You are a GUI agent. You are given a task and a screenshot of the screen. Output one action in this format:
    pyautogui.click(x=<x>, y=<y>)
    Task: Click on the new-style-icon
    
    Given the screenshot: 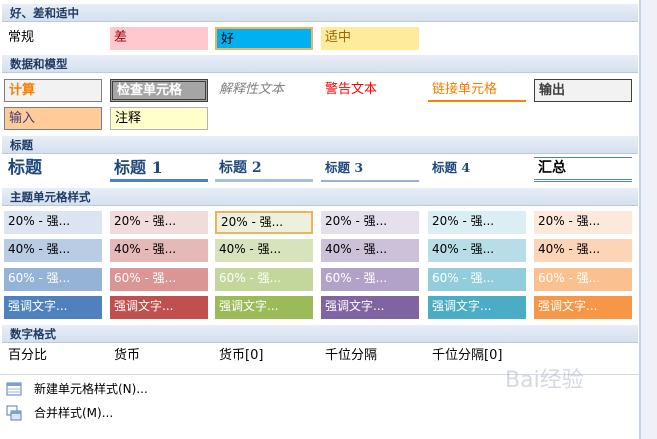 What is the action you would take?
    pyautogui.click(x=14, y=389)
    